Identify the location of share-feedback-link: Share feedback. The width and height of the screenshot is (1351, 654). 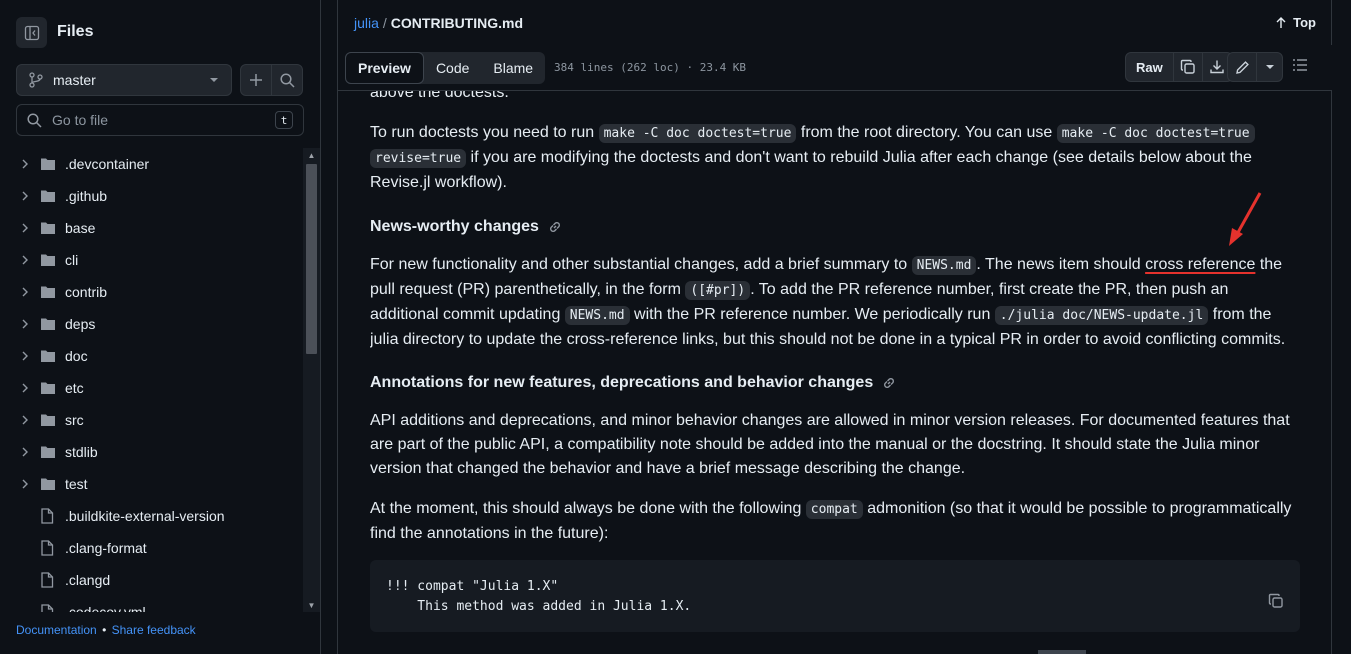
(154, 630).